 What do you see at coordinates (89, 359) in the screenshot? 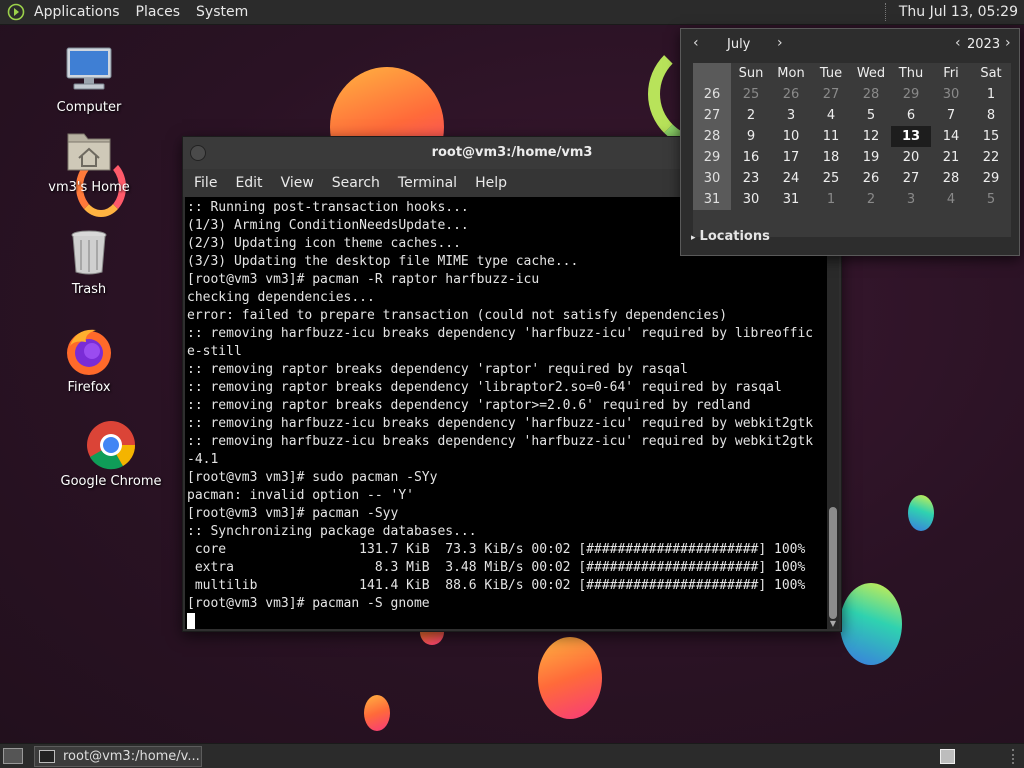
I see `desktop-icon-firefox: Firefox` at bounding box center [89, 359].